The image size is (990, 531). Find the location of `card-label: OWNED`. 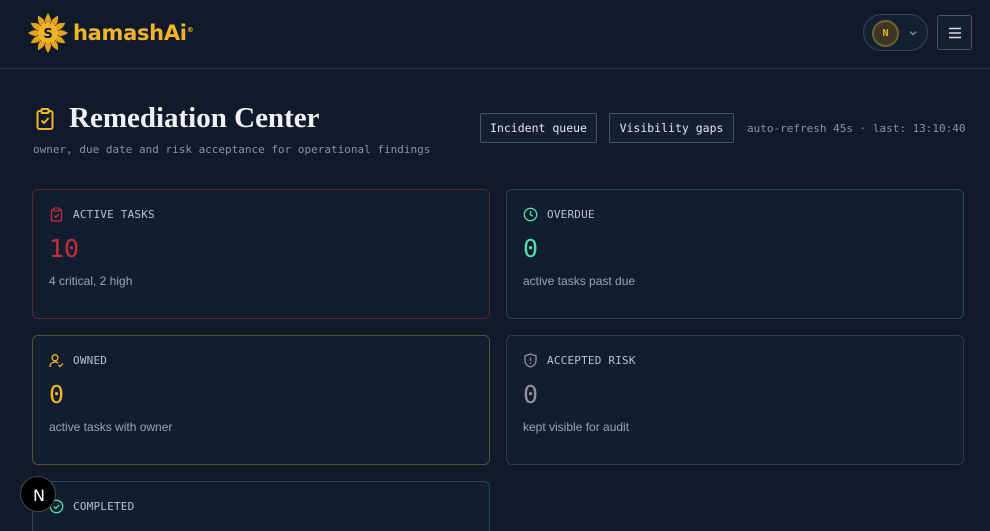

card-label: OWNED is located at coordinates (90, 360).